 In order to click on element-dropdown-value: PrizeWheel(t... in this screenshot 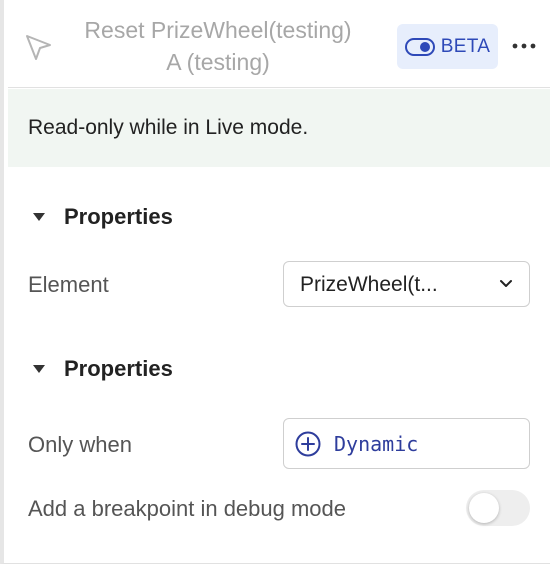, I will do `click(369, 284)`.